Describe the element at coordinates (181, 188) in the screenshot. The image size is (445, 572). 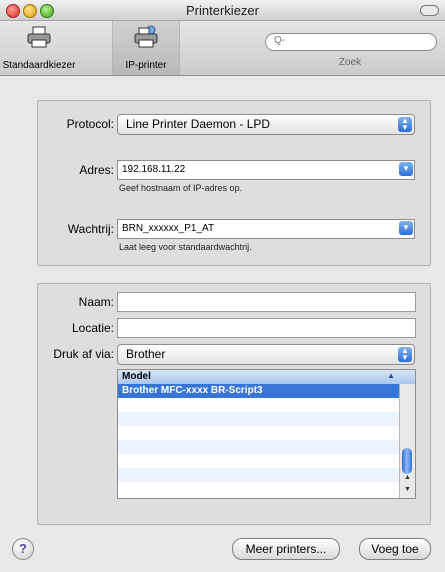
I see `address-hint: Geef hostnaam of IP-adres op.` at that location.